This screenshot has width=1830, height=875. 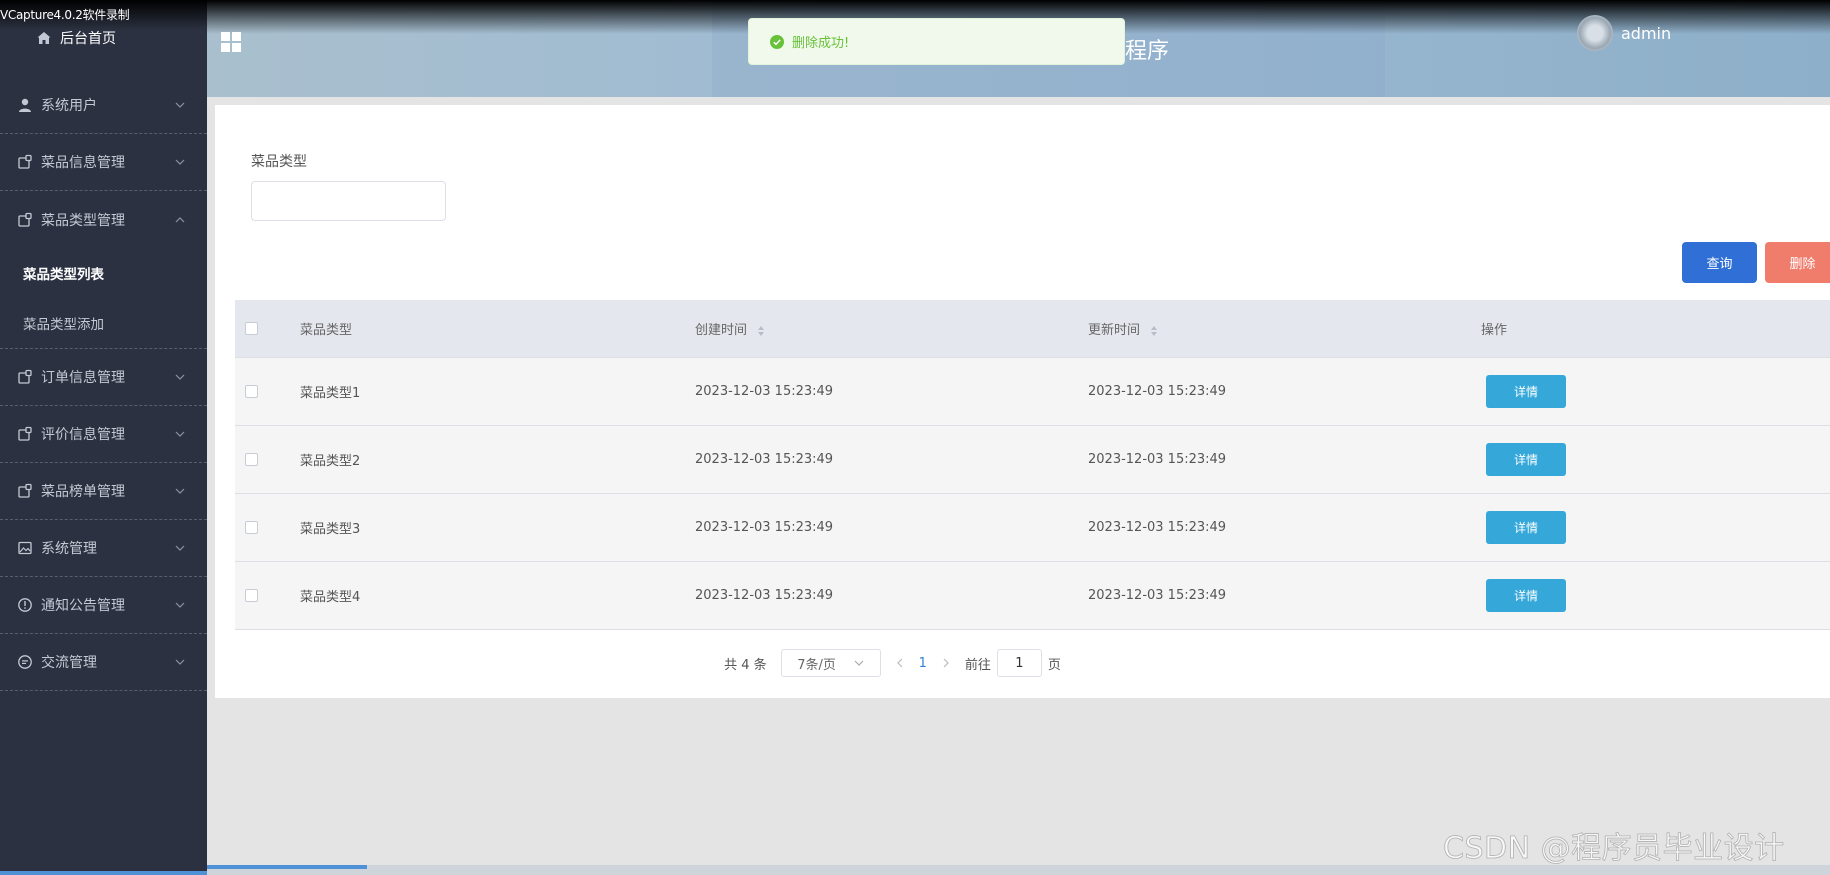 What do you see at coordinates (816, 665) in the screenshot?
I see `page-size-value: 7条/页` at bounding box center [816, 665].